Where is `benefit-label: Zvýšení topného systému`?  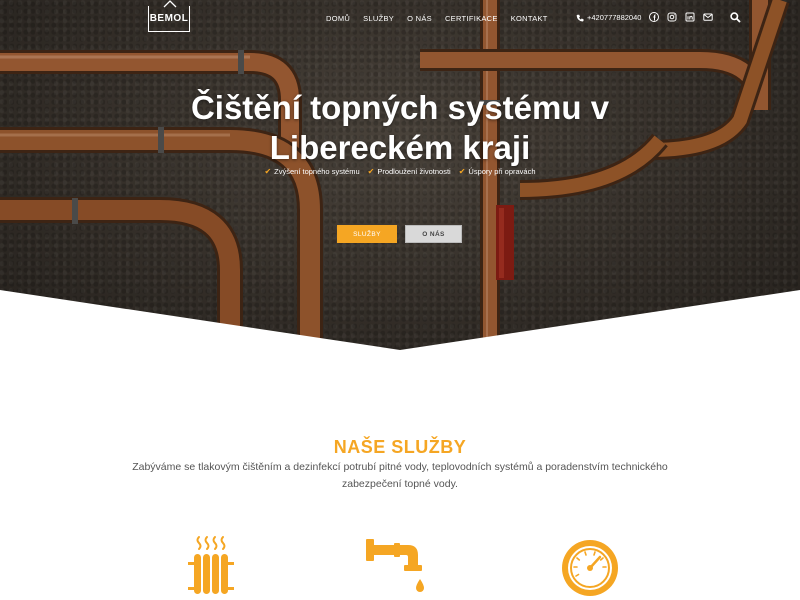 benefit-label: Zvýšení topného systému is located at coordinates (317, 171).